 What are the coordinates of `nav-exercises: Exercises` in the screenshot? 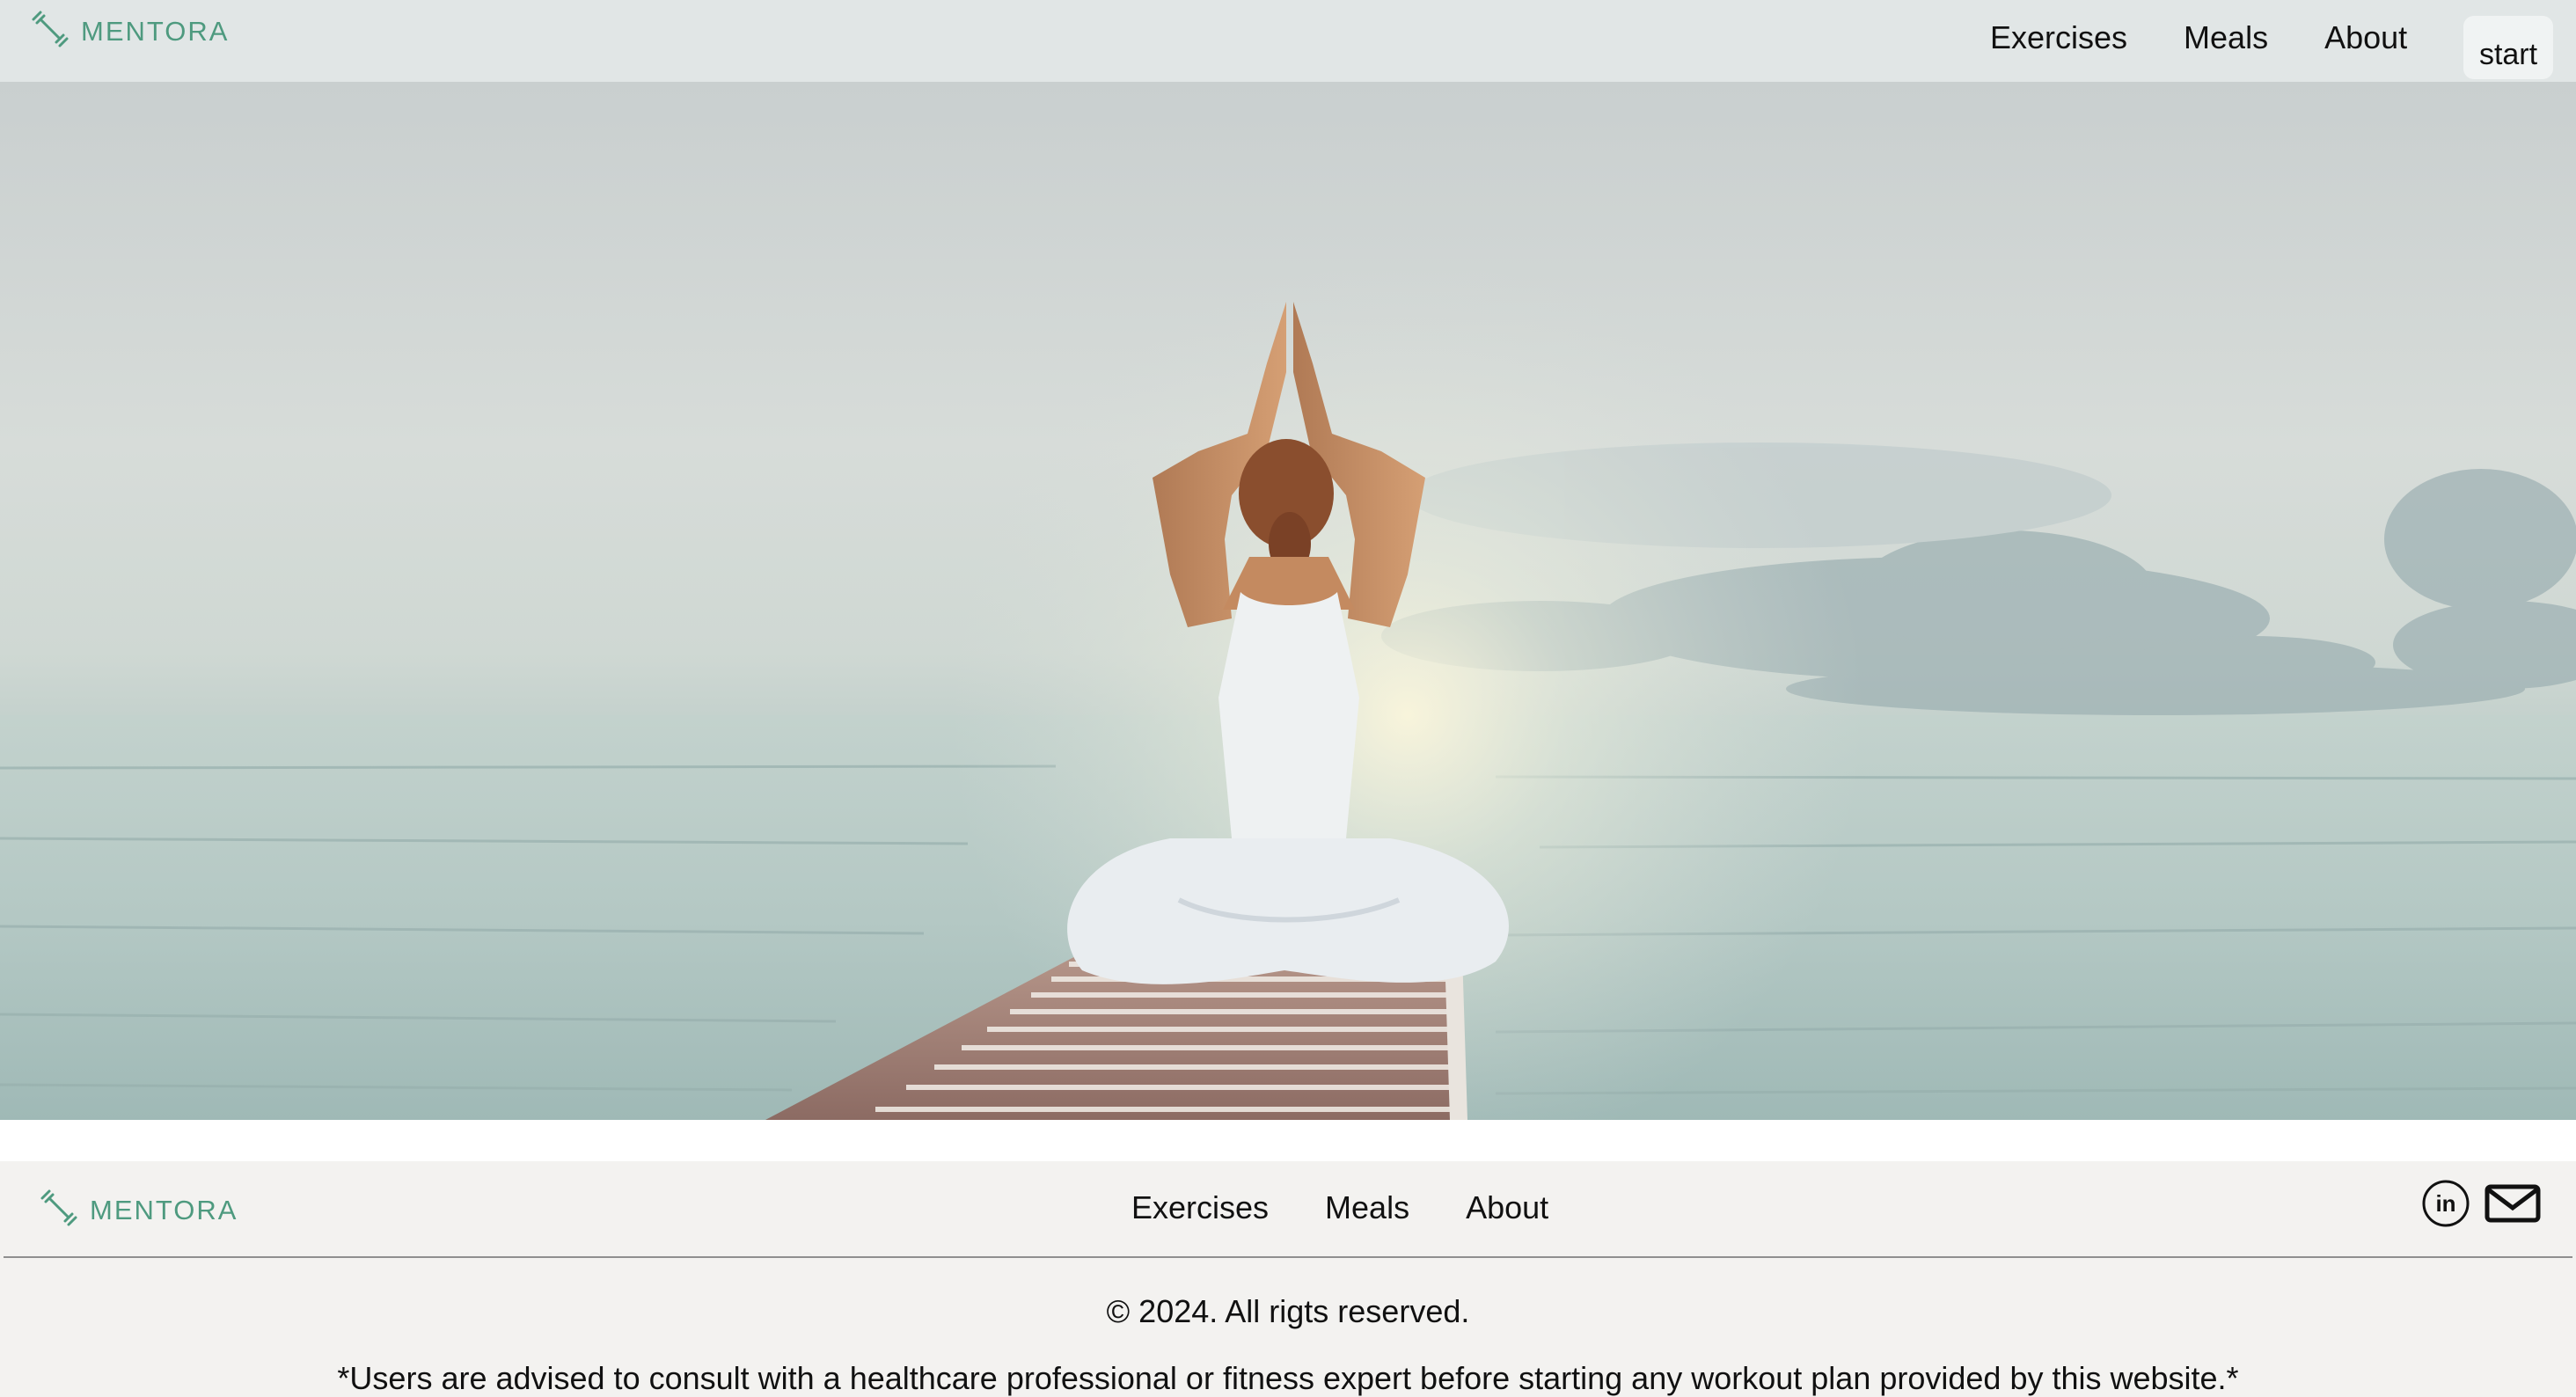 It's located at (2058, 37).